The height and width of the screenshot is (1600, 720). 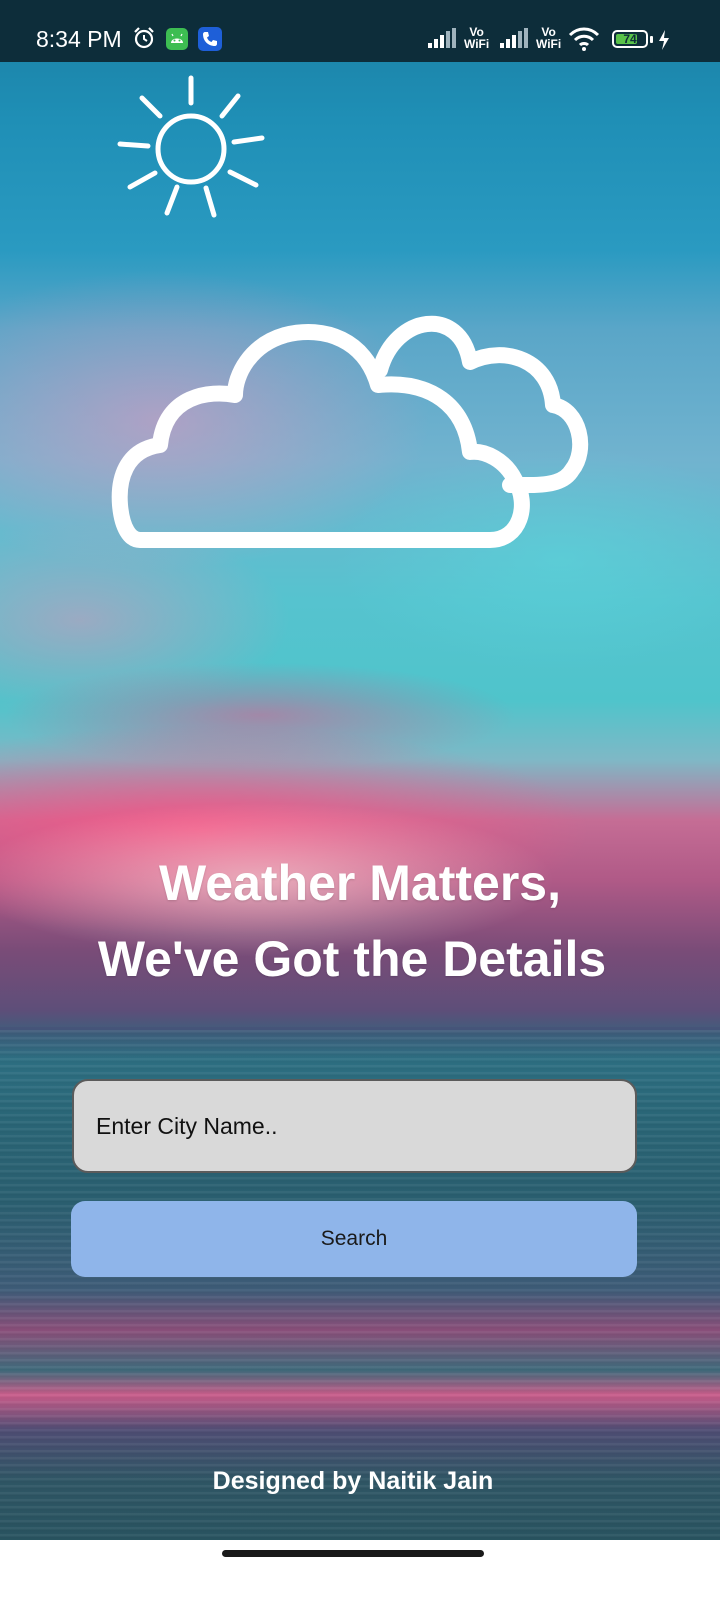 I want to click on battery-level: 74, so click(x=630, y=39).